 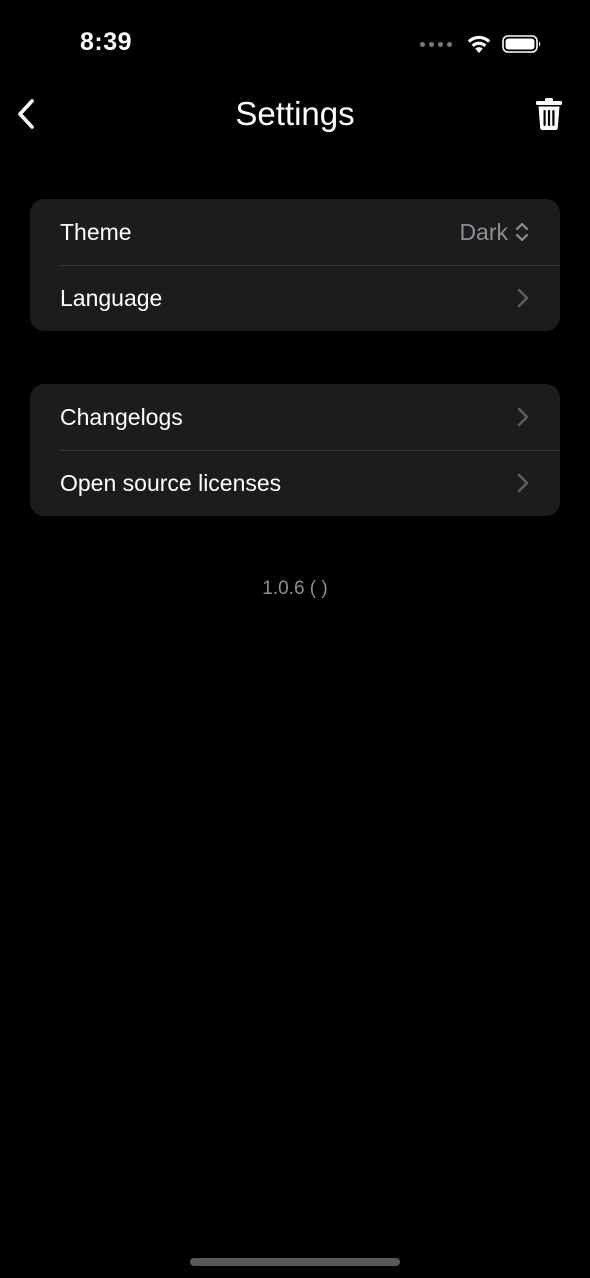 What do you see at coordinates (171, 482) in the screenshot?
I see `open-source-licenses-label: Open source licenses` at bounding box center [171, 482].